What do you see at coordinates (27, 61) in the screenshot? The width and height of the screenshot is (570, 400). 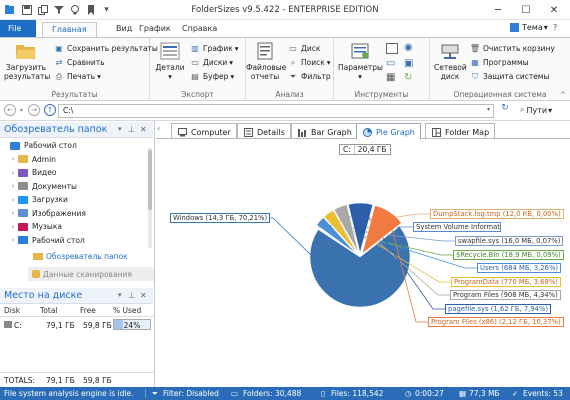 I see `load-results-button: Загрузить результаты` at bounding box center [27, 61].